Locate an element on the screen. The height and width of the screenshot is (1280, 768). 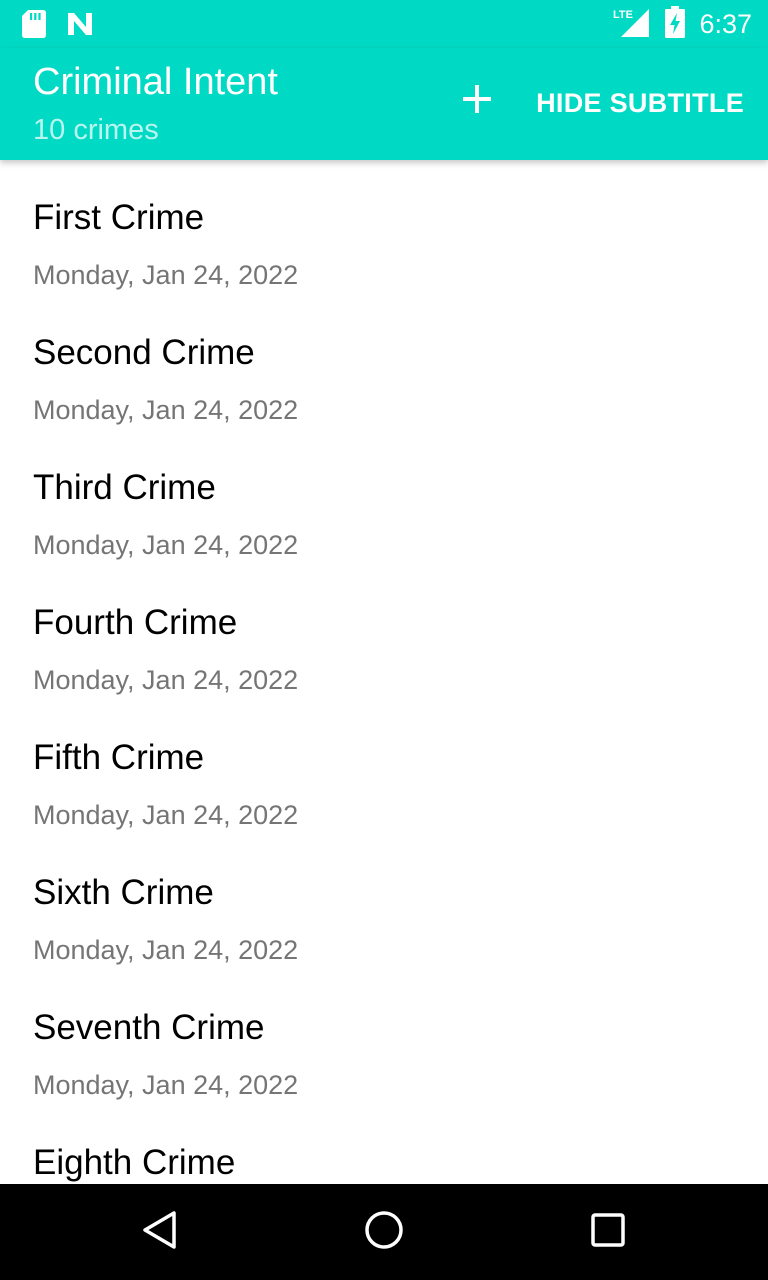
crime-title: Eighth Crime is located at coordinates (134, 1162).